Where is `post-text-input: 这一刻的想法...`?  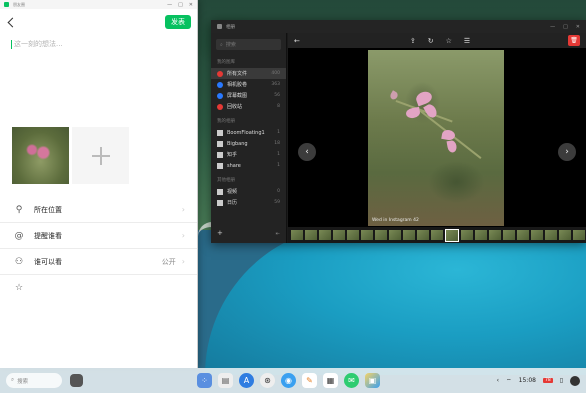 post-text-input: 这一刻的想法... is located at coordinates (98, 59).